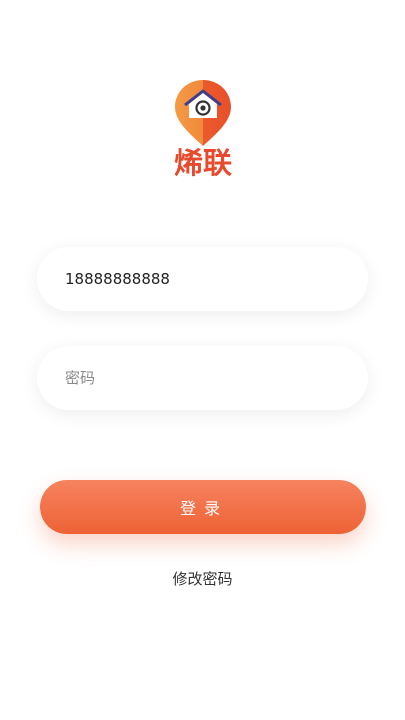 This screenshot has height=720, width=405. What do you see at coordinates (202, 163) in the screenshot?
I see `brand-name: 烯联` at bounding box center [202, 163].